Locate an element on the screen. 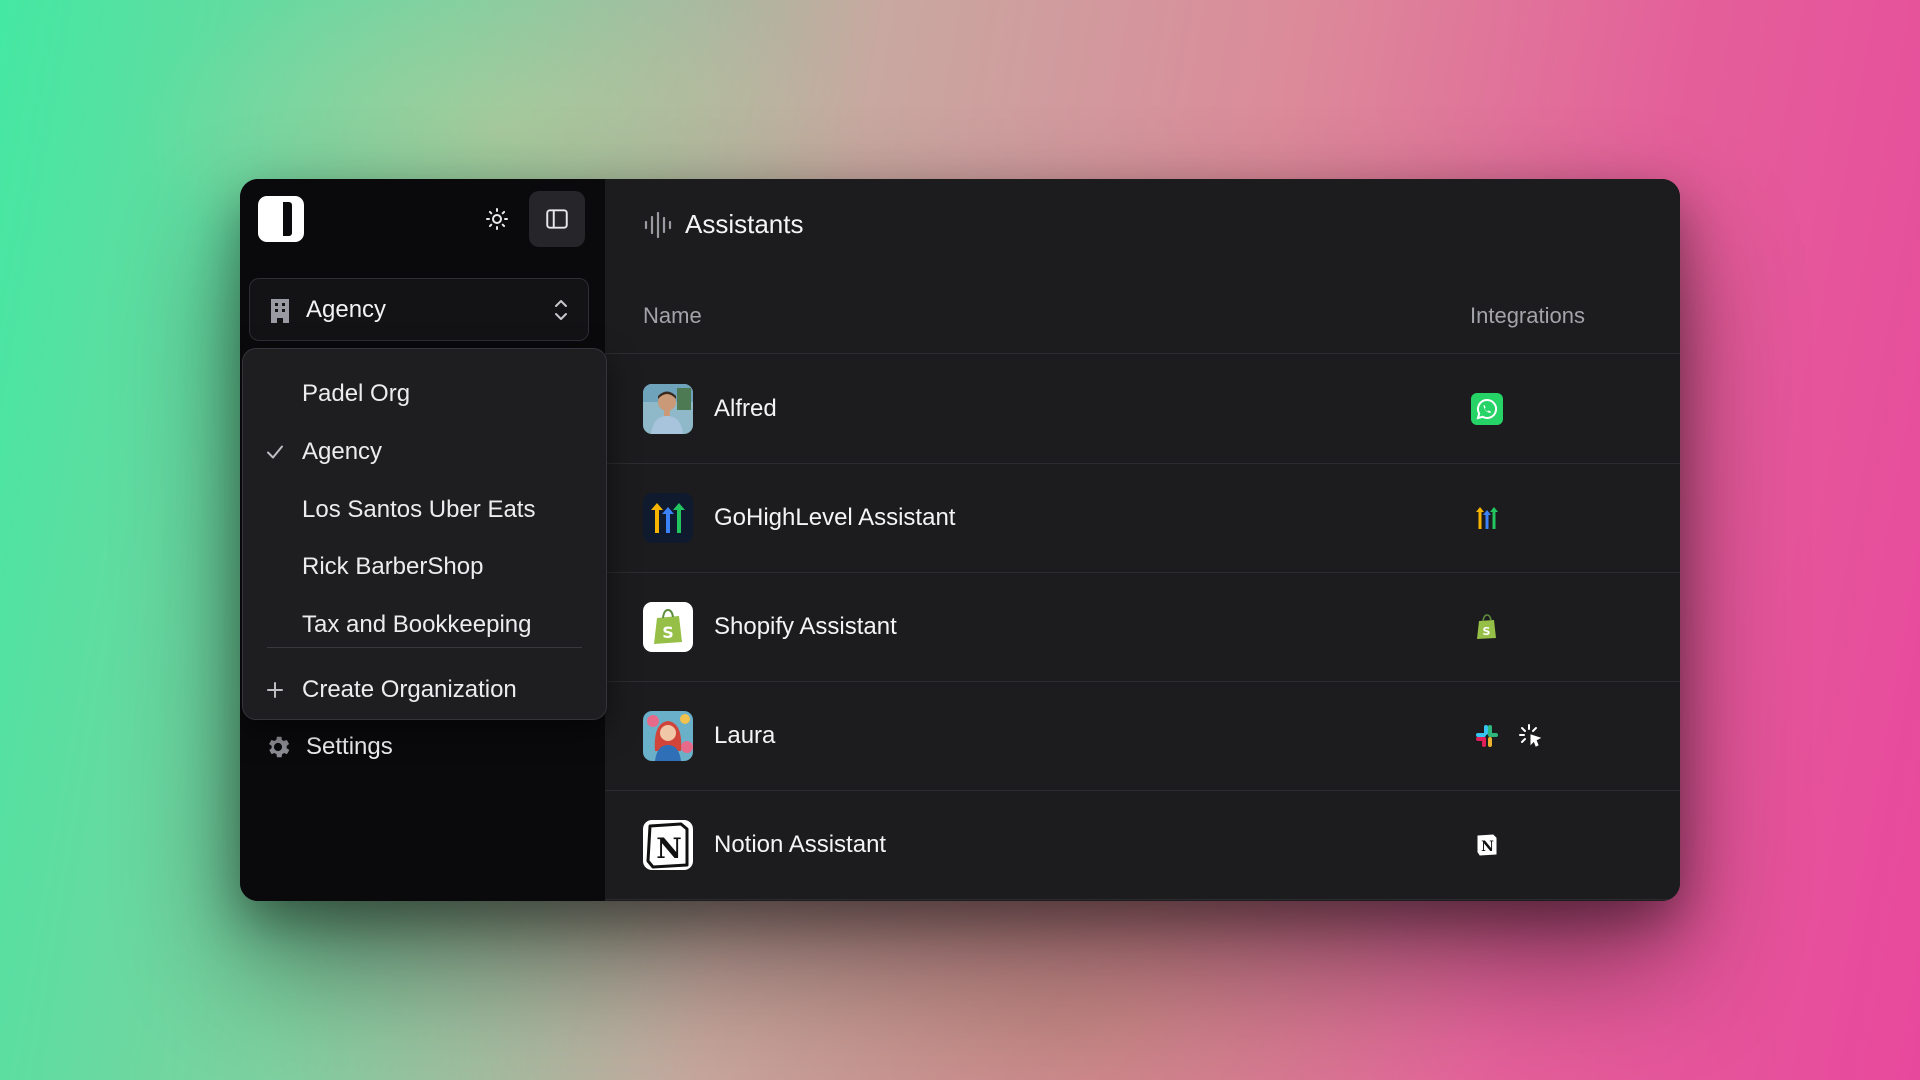 This screenshot has height=1080, width=1920. plus-icon is located at coordinates (275, 690).